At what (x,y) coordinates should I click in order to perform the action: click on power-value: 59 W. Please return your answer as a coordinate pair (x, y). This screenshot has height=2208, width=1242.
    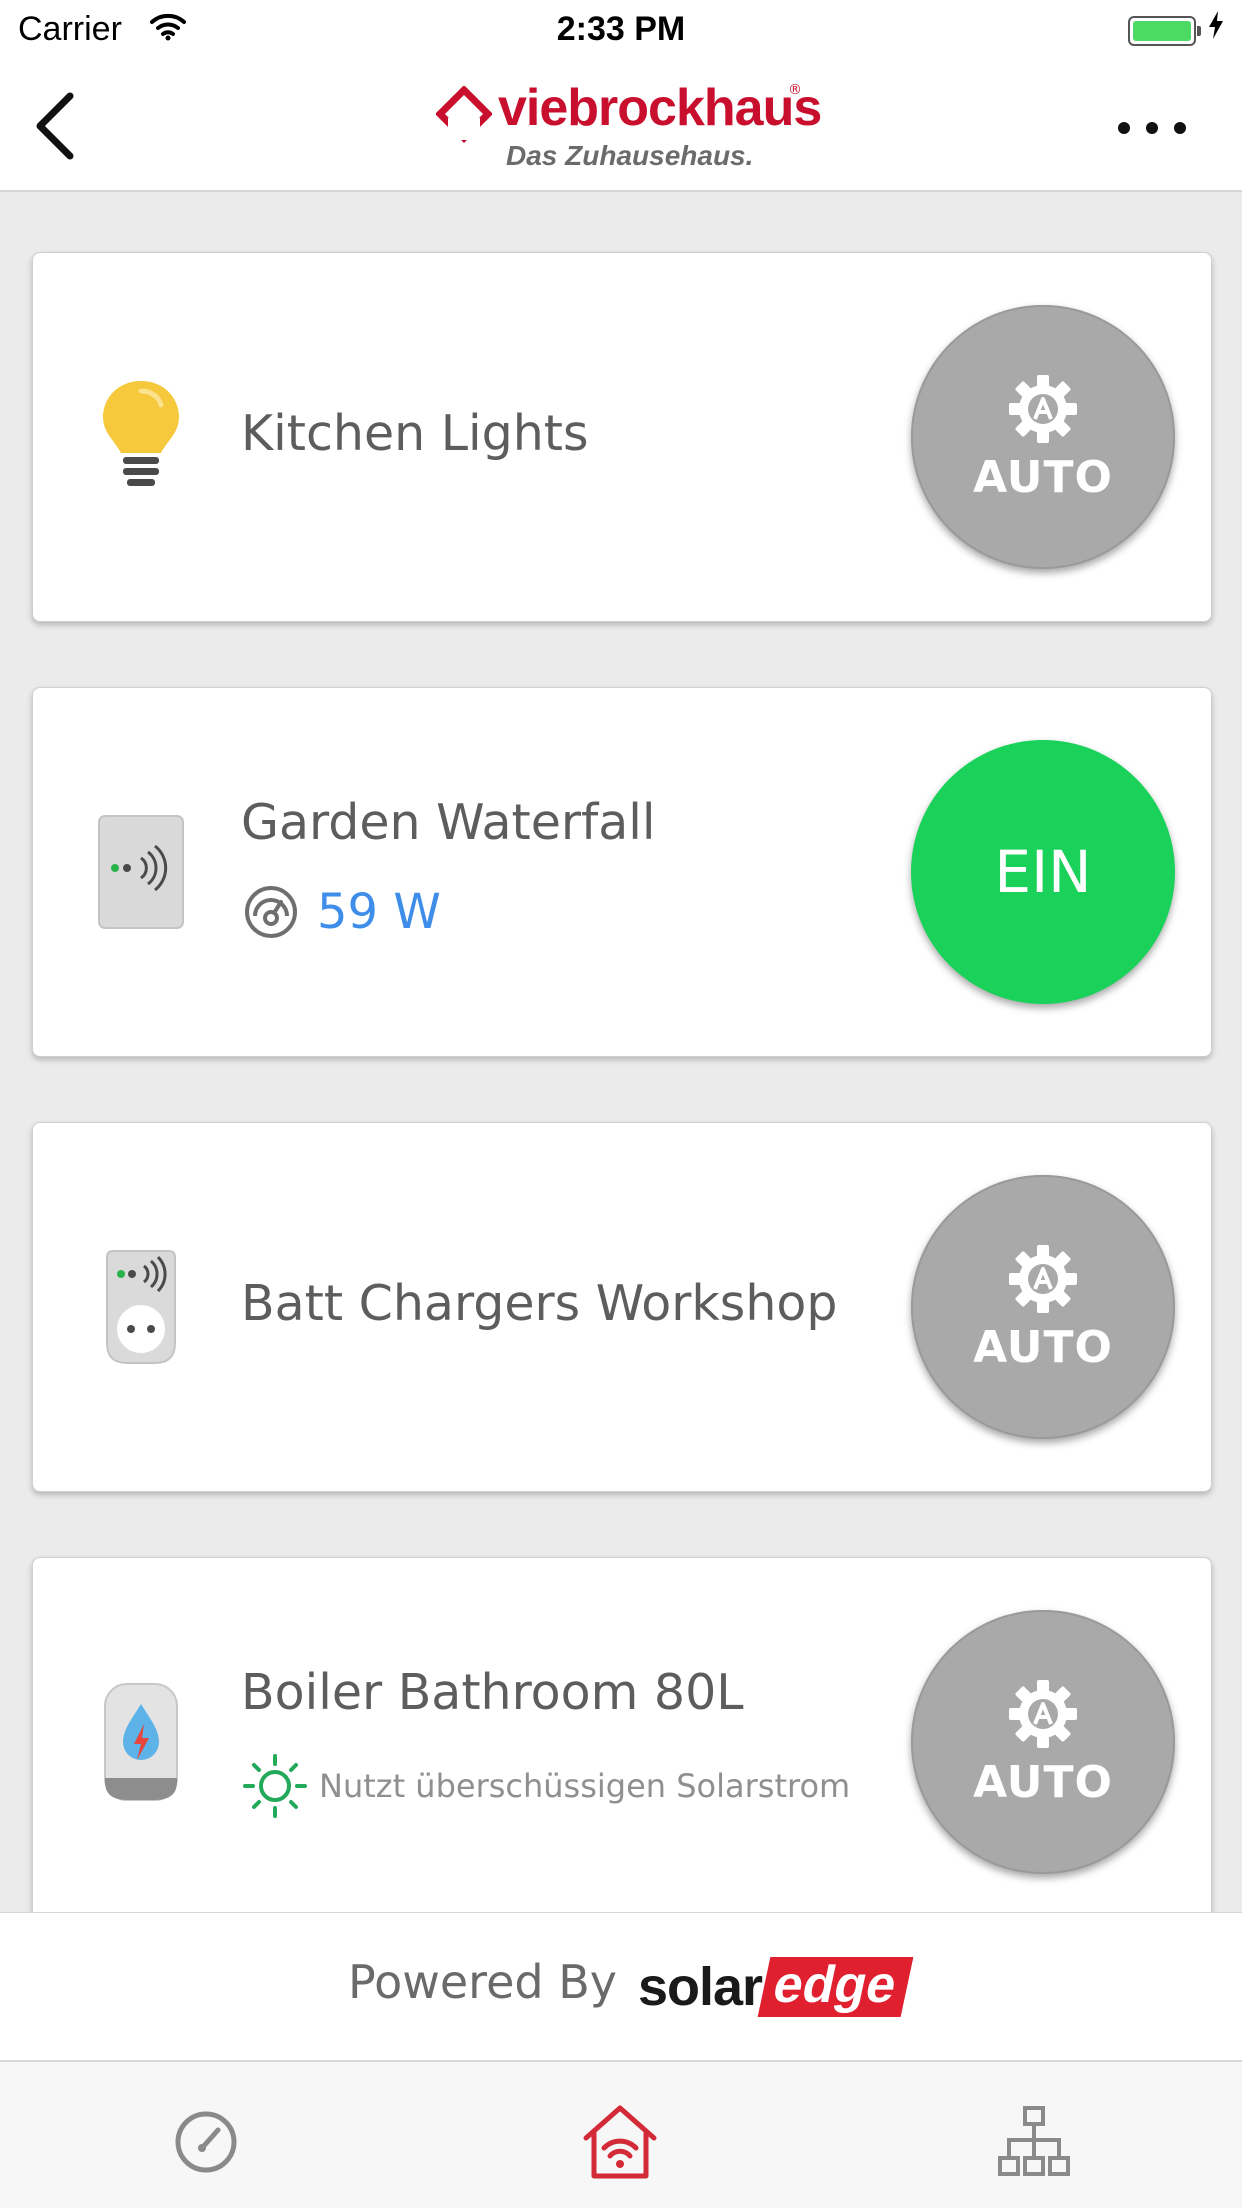
    Looking at the image, I should click on (379, 912).